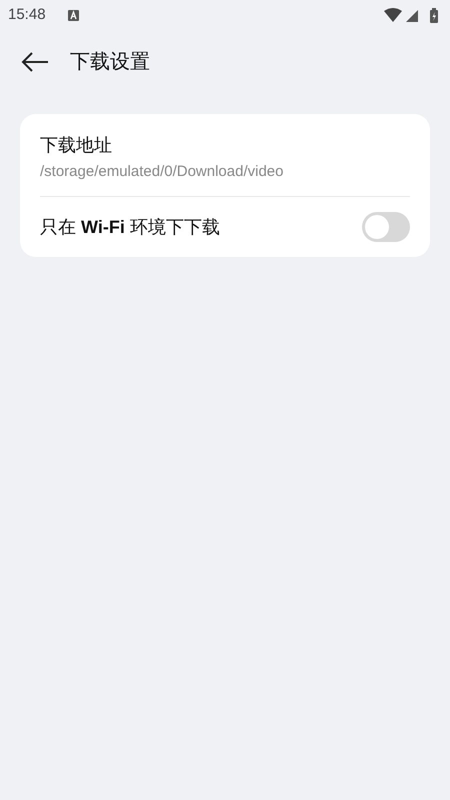 Image resolution: width=450 pixels, height=800 pixels. Describe the element at coordinates (386, 227) in the screenshot. I see `toggle-switch` at that location.